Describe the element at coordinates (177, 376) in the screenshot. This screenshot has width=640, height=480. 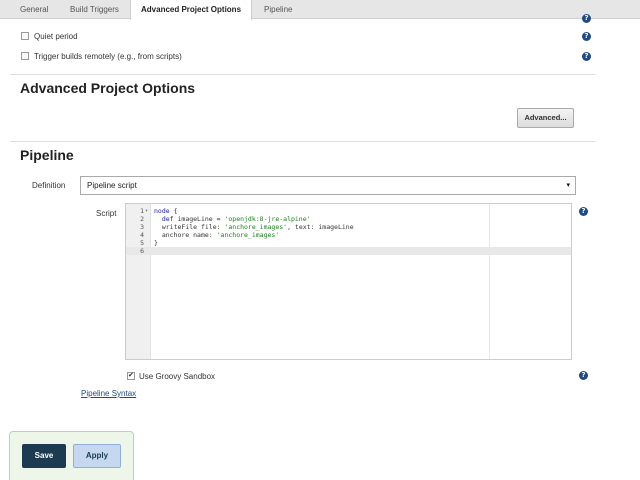
I see `groovy-sandbox-label: Use Groovy Sandbox` at that location.